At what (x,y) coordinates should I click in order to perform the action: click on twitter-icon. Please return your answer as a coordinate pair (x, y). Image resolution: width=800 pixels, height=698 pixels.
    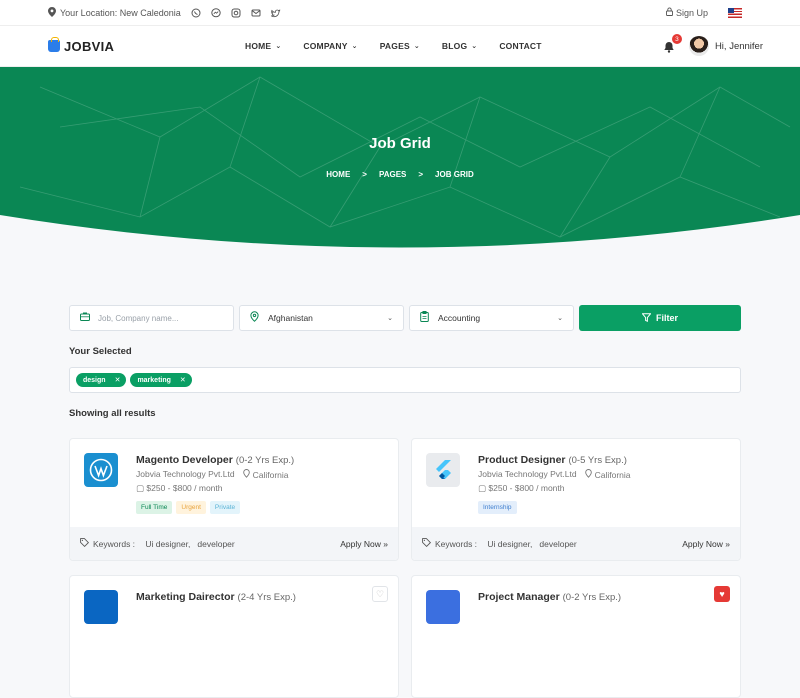
    Looking at the image, I should click on (275, 13).